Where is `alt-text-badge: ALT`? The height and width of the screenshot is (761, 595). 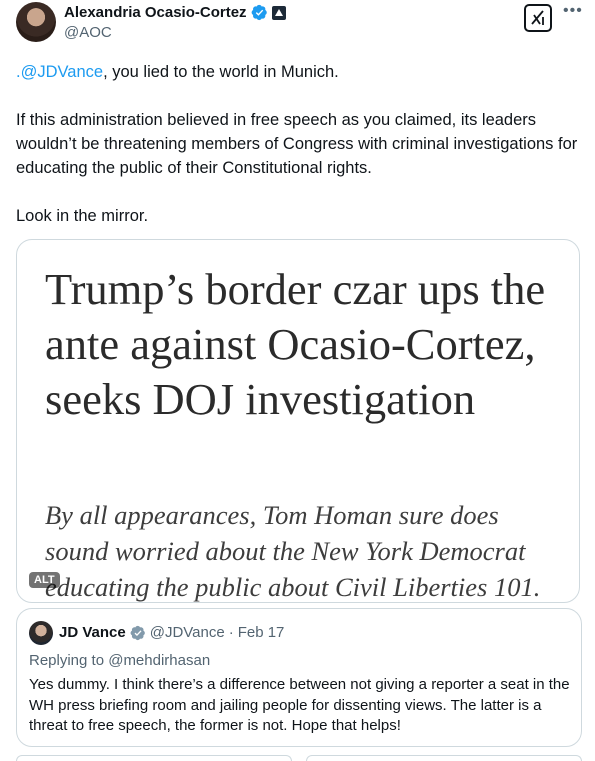 alt-text-badge: ALT is located at coordinates (44, 580).